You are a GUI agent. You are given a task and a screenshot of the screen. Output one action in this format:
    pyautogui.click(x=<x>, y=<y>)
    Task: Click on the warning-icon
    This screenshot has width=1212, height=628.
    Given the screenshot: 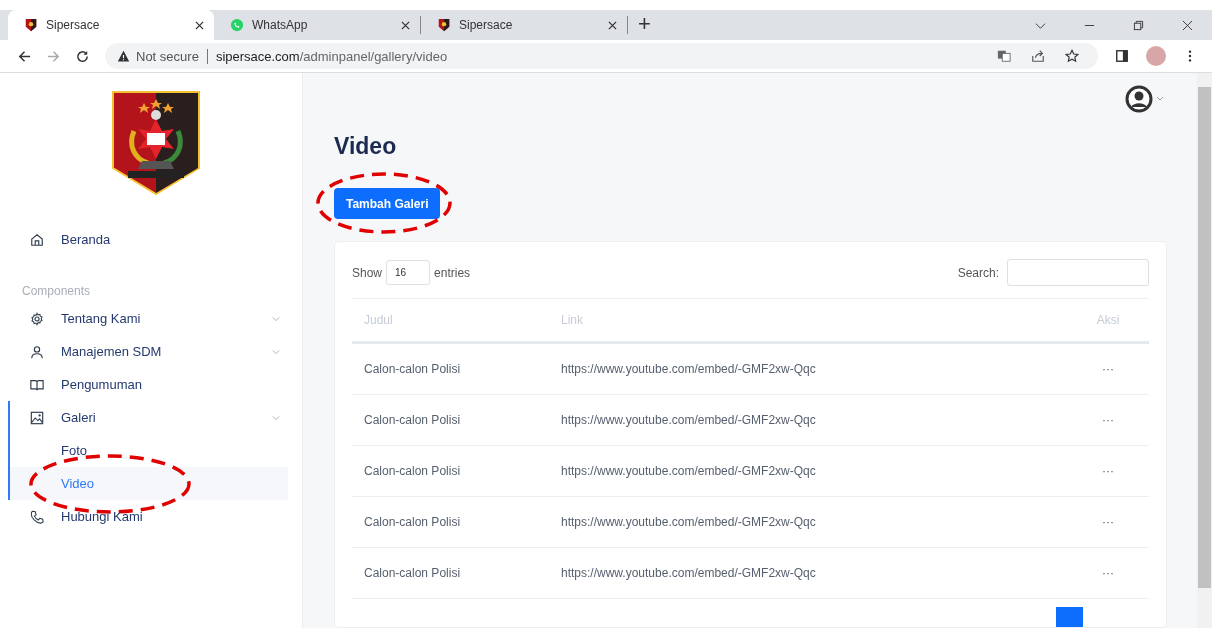 What is the action you would take?
    pyautogui.click(x=123, y=56)
    